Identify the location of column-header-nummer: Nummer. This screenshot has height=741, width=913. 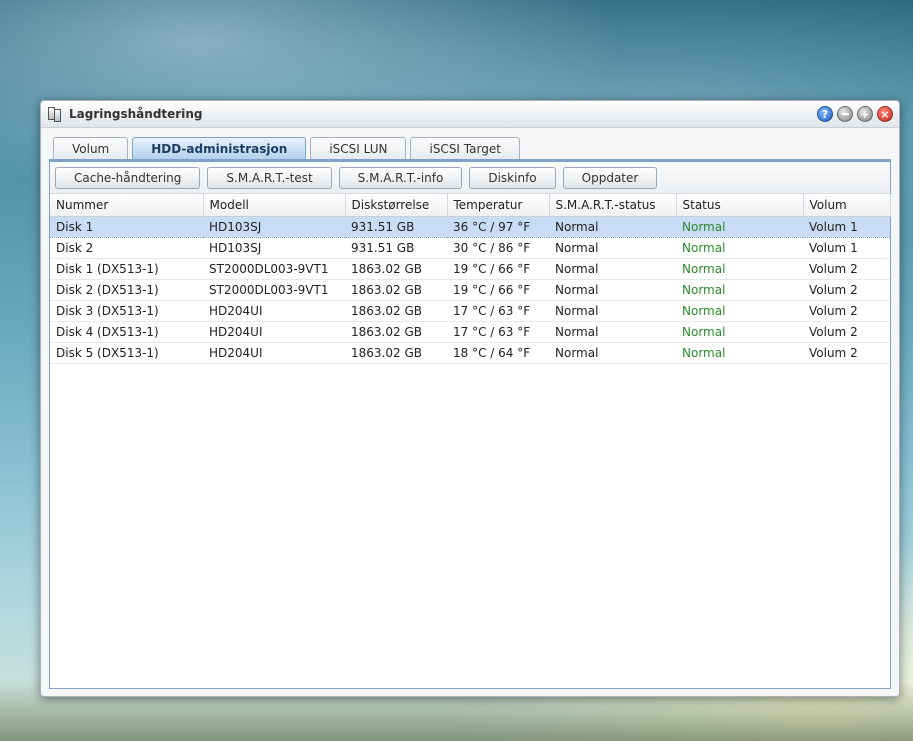
(127, 205).